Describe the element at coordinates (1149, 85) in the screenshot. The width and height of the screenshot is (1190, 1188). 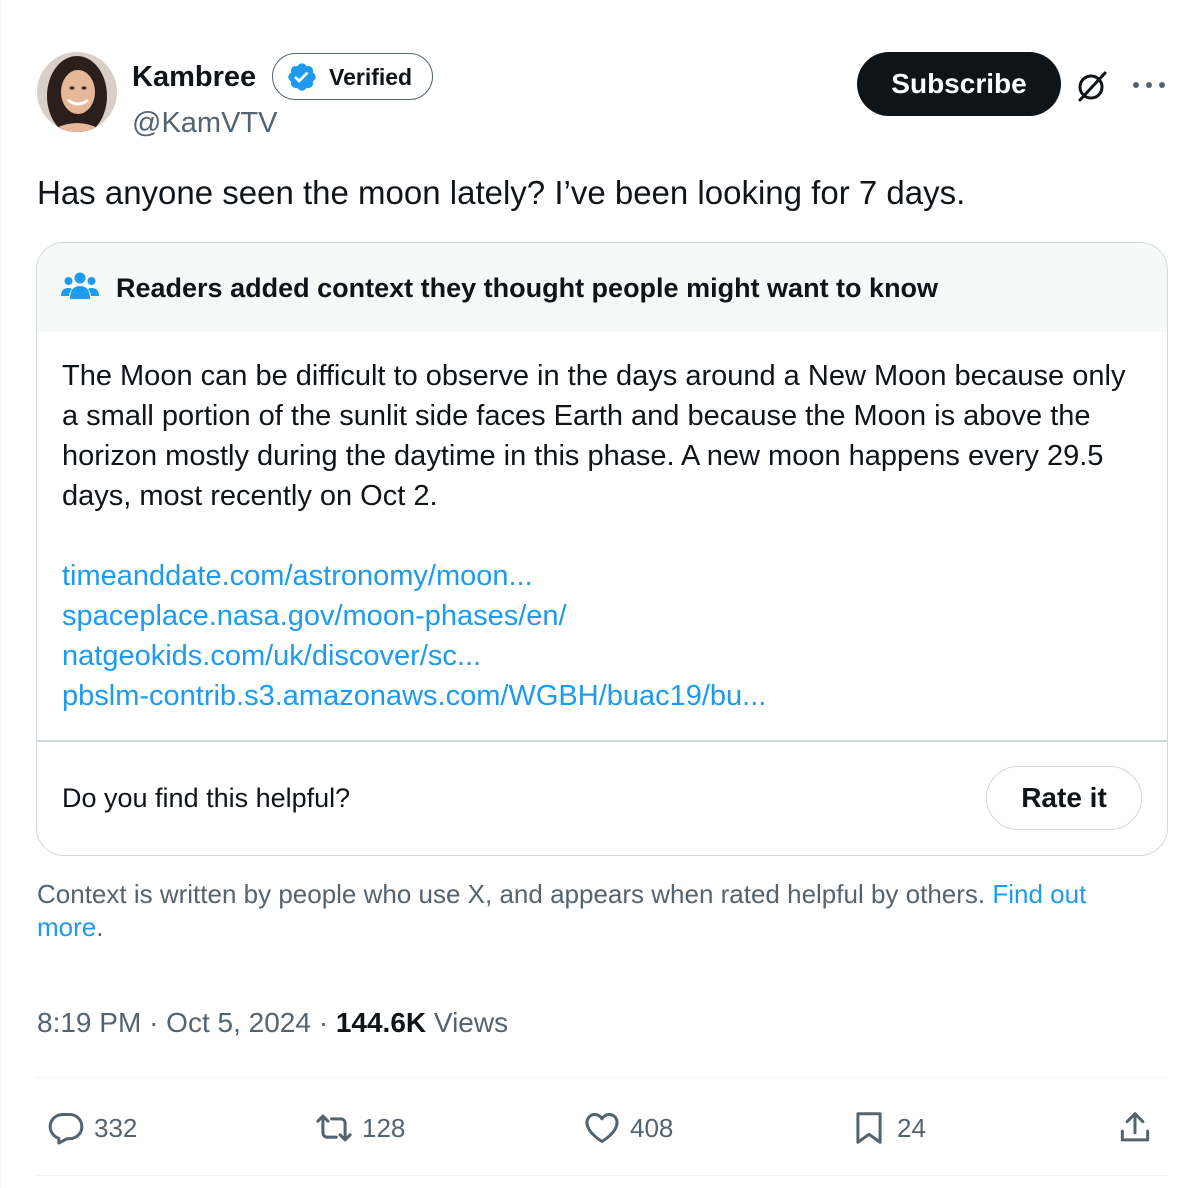
I see `more-icon` at that location.